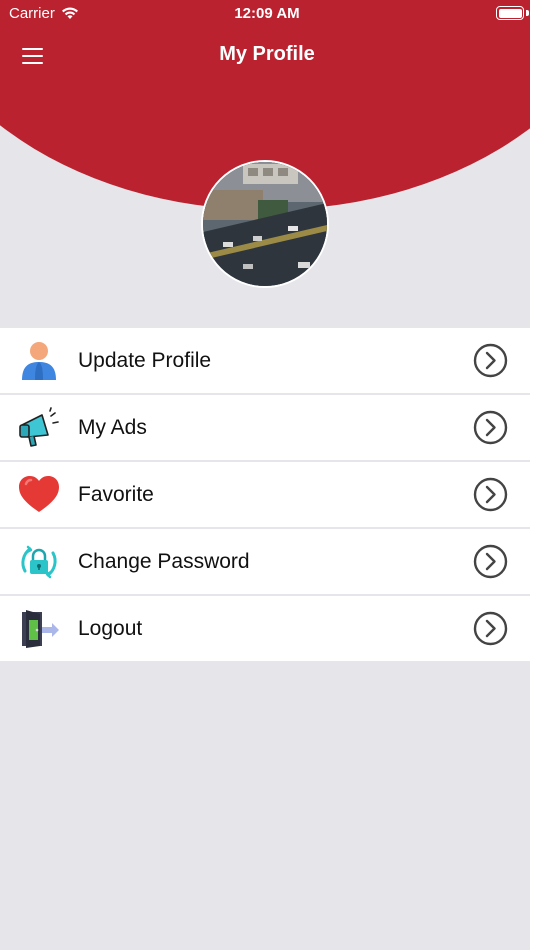 The image size is (534, 950). What do you see at coordinates (265, 360) in the screenshot?
I see `menu-item-update-profile: Update Profile` at bounding box center [265, 360].